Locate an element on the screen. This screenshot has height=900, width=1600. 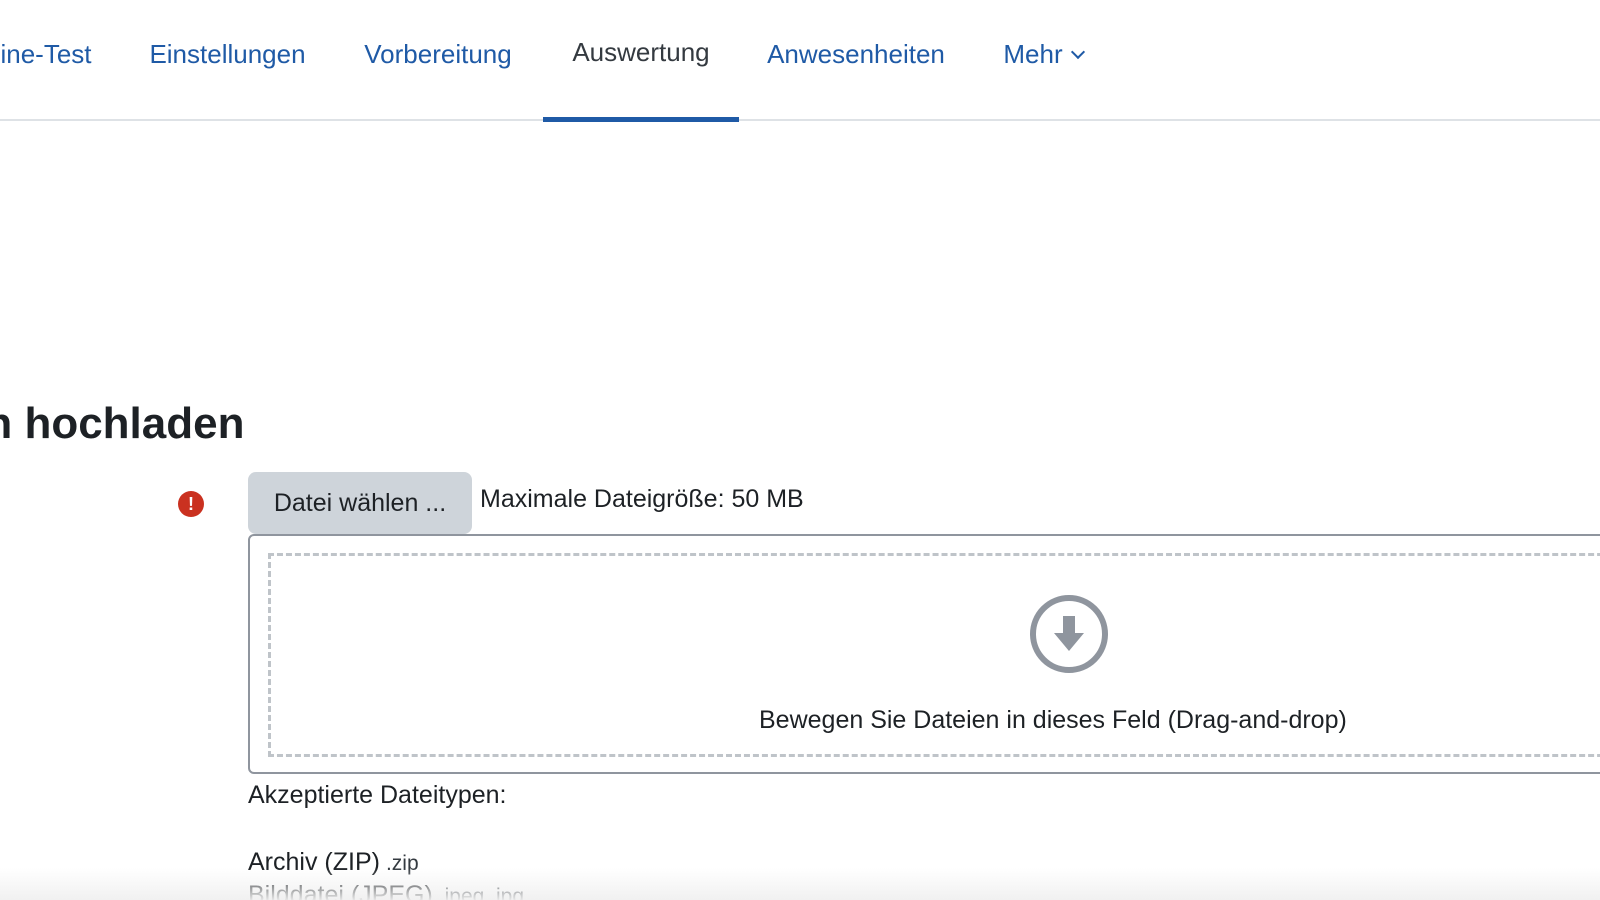
filetype-item: Bilddatei (JPEG) .jpeg .jpg is located at coordinates (386, 890).